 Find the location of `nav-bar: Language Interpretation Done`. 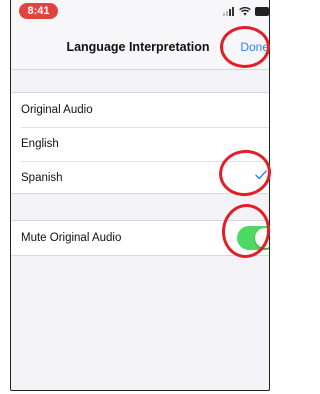

nav-bar: Language Interpretation Done is located at coordinates (140, 48).